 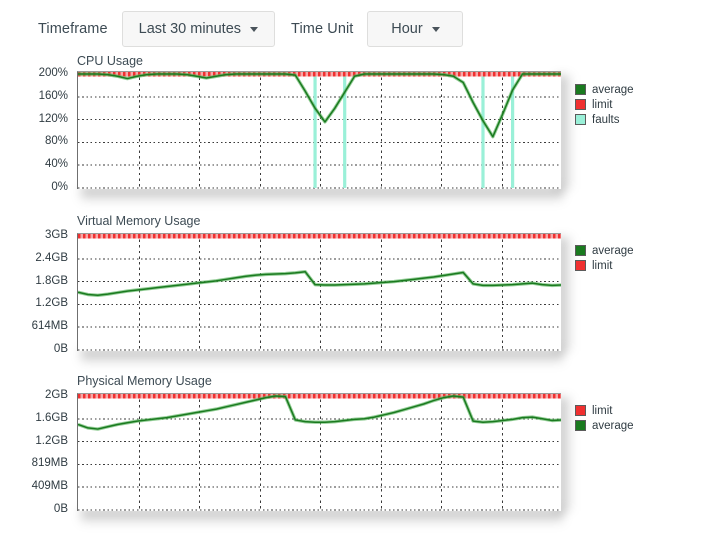 What do you see at coordinates (34, 130) in the screenshot?
I see `y-axis: 200% 160% 120% 80% 40% 0%` at bounding box center [34, 130].